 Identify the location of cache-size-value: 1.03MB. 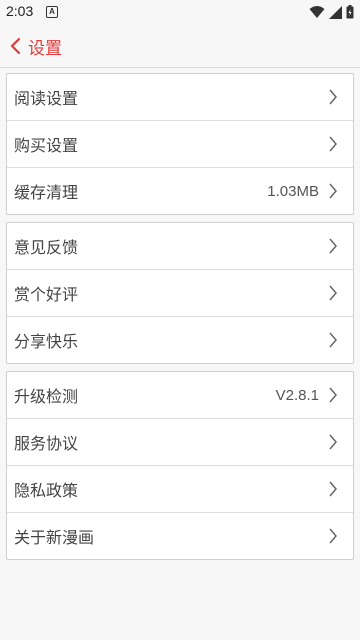
(293, 191).